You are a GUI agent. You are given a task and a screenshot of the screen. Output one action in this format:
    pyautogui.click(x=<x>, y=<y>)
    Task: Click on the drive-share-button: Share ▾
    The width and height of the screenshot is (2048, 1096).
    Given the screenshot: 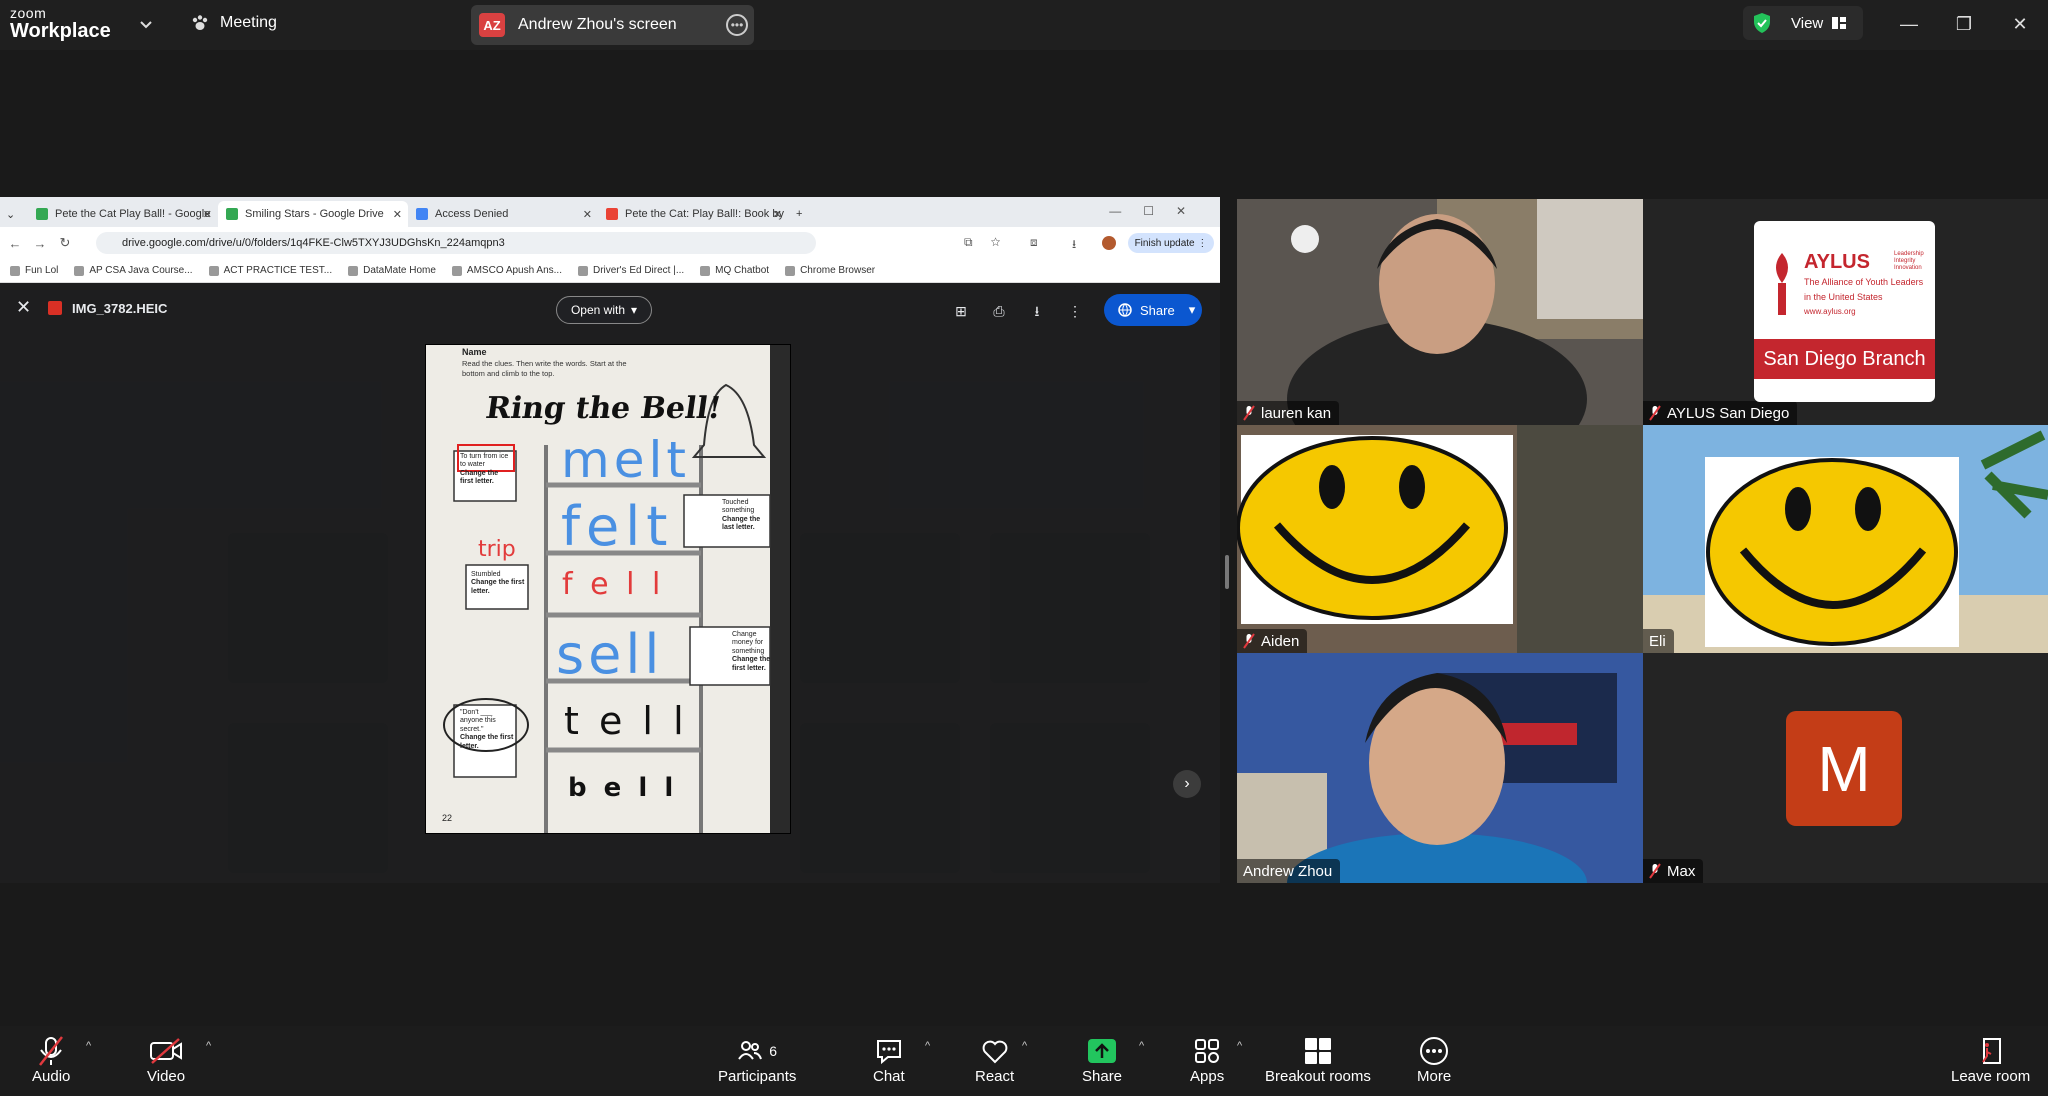 What is the action you would take?
    pyautogui.click(x=1153, y=310)
    